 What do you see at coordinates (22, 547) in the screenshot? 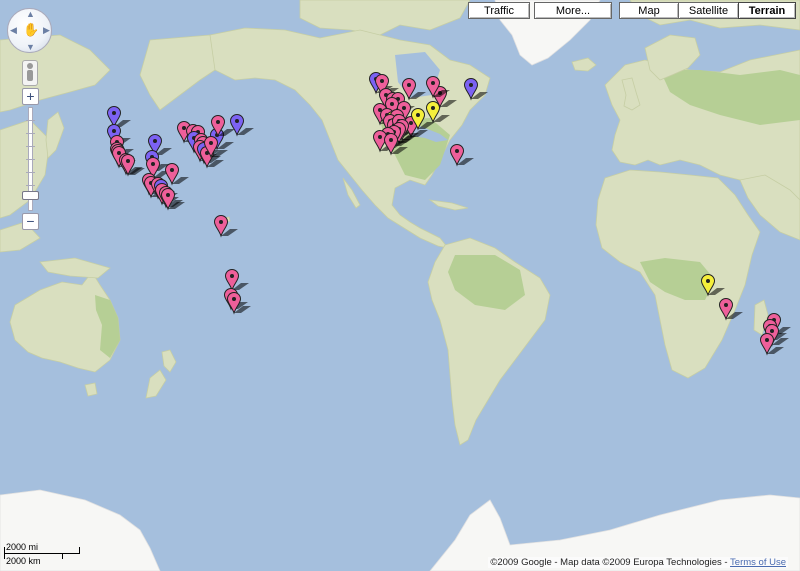
I see `scale-miles: 2000 mi` at bounding box center [22, 547].